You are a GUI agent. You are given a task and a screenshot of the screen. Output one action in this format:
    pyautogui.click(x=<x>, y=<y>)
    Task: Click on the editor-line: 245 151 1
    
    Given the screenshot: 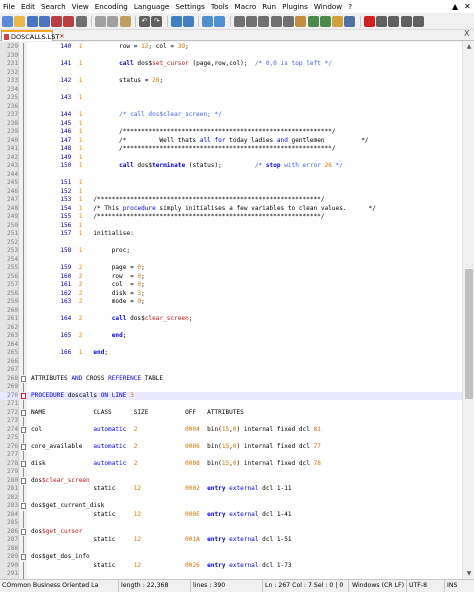 What is the action you would take?
    pyautogui.click(x=231, y=183)
    